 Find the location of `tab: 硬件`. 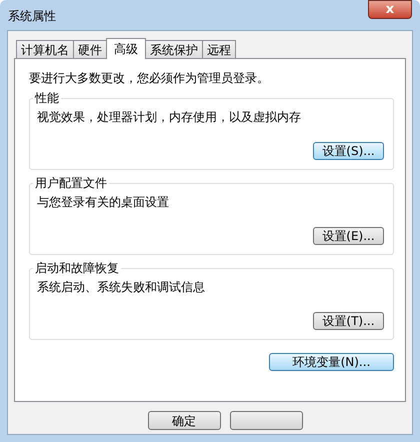

tab: 硬件 is located at coordinates (90, 49).